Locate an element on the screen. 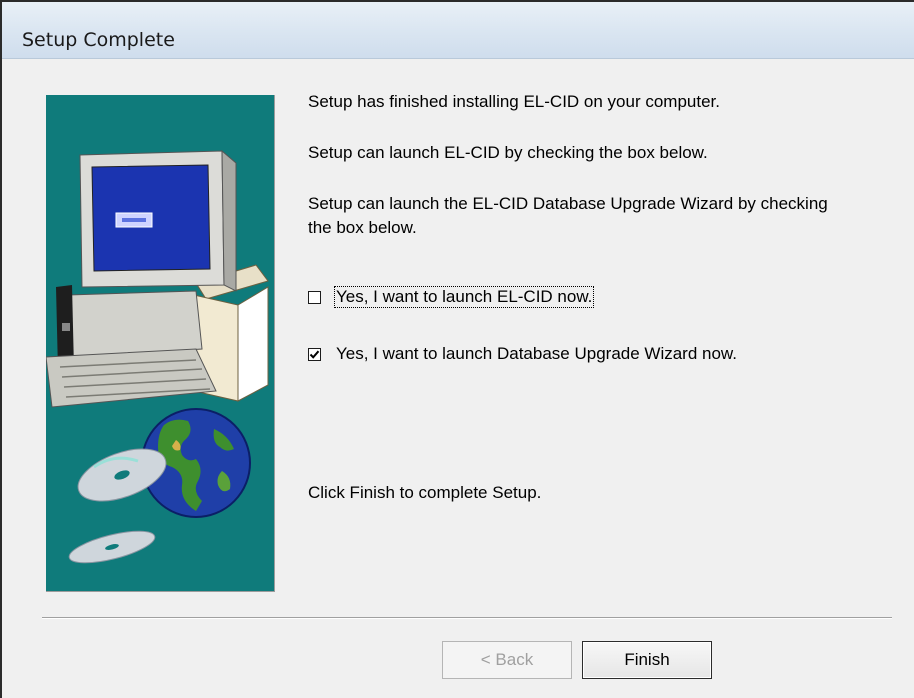  button-separator is located at coordinates (467, 618).